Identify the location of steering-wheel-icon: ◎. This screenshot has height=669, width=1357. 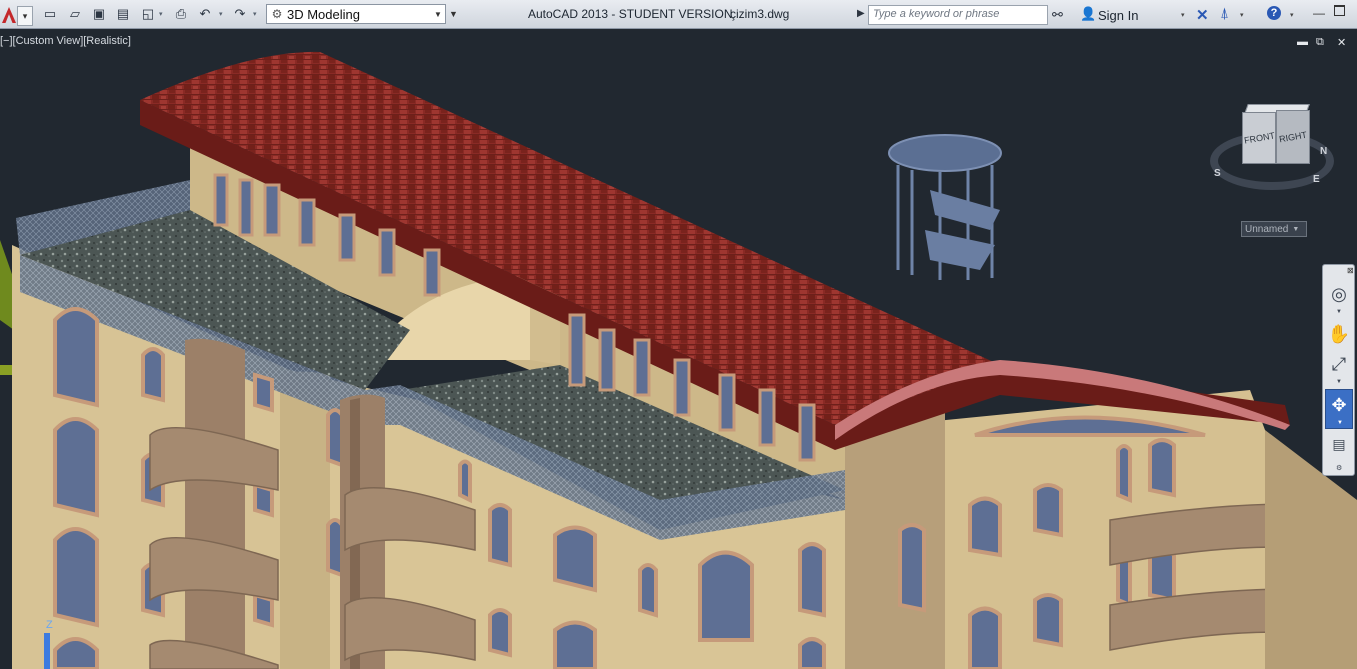
(1339, 294).